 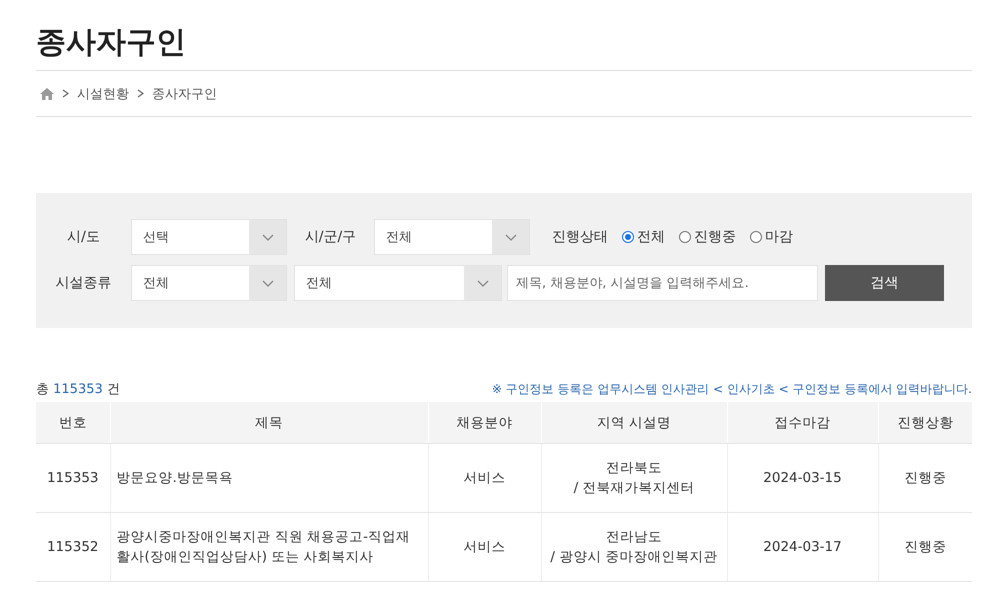 What do you see at coordinates (884, 283) in the screenshot?
I see `search-button: 검색` at bounding box center [884, 283].